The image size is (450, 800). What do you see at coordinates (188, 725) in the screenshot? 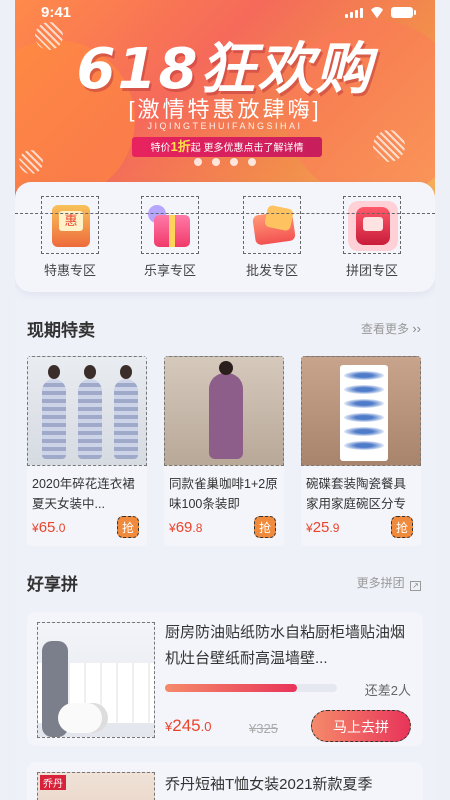
I see `group-price: ¥245.0` at bounding box center [188, 725].